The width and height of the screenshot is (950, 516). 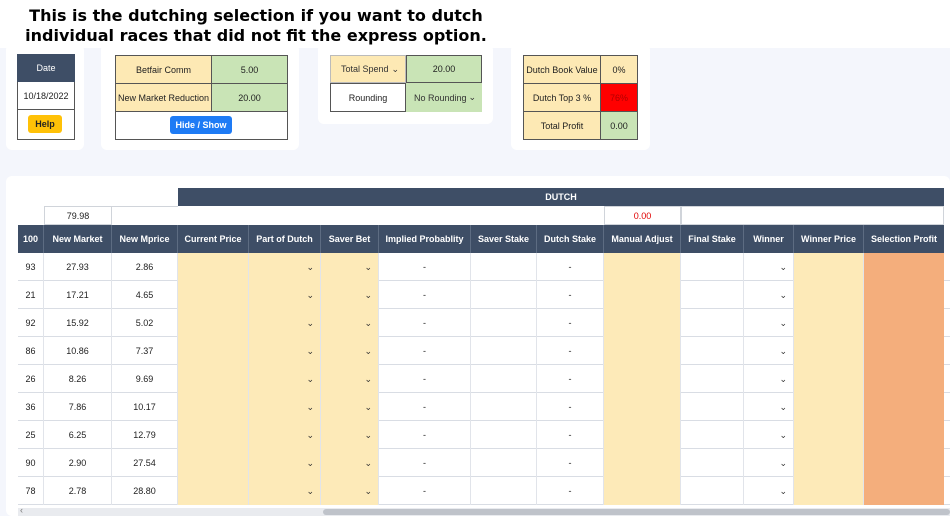 What do you see at coordinates (201, 125) in the screenshot?
I see `hide-show-button: Hide / Show` at bounding box center [201, 125].